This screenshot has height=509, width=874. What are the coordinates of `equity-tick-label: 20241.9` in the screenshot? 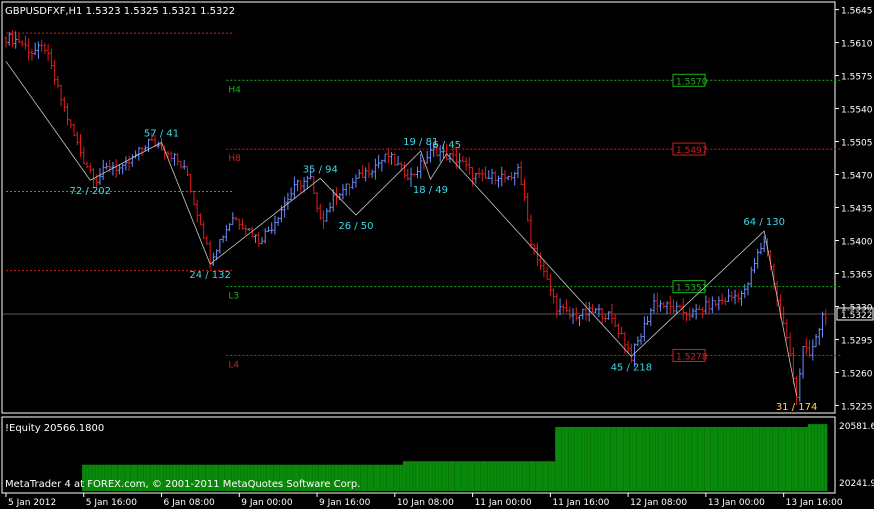 It's located at (856, 484).